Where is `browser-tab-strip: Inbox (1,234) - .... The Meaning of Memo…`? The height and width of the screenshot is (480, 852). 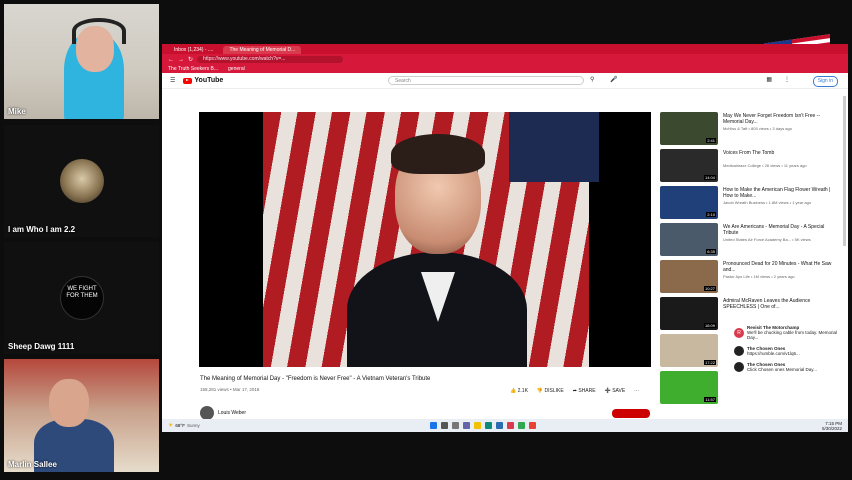
browser-tab-strip: Inbox (1,234) - .... The Meaning of Memo… is located at coordinates (505, 49).